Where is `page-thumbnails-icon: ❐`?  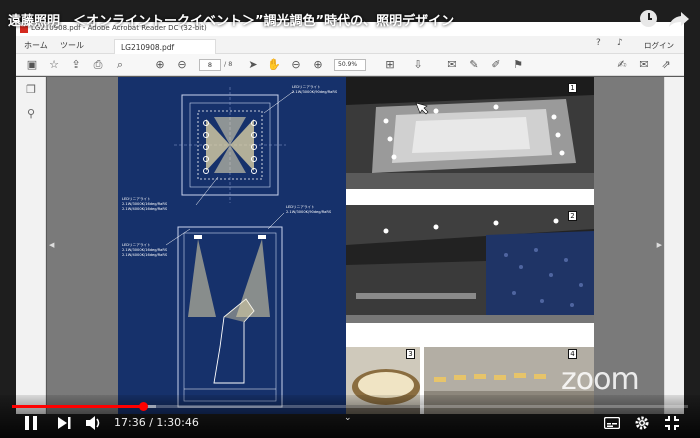
page-thumbnails-icon: ❐ is located at coordinates (31, 90).